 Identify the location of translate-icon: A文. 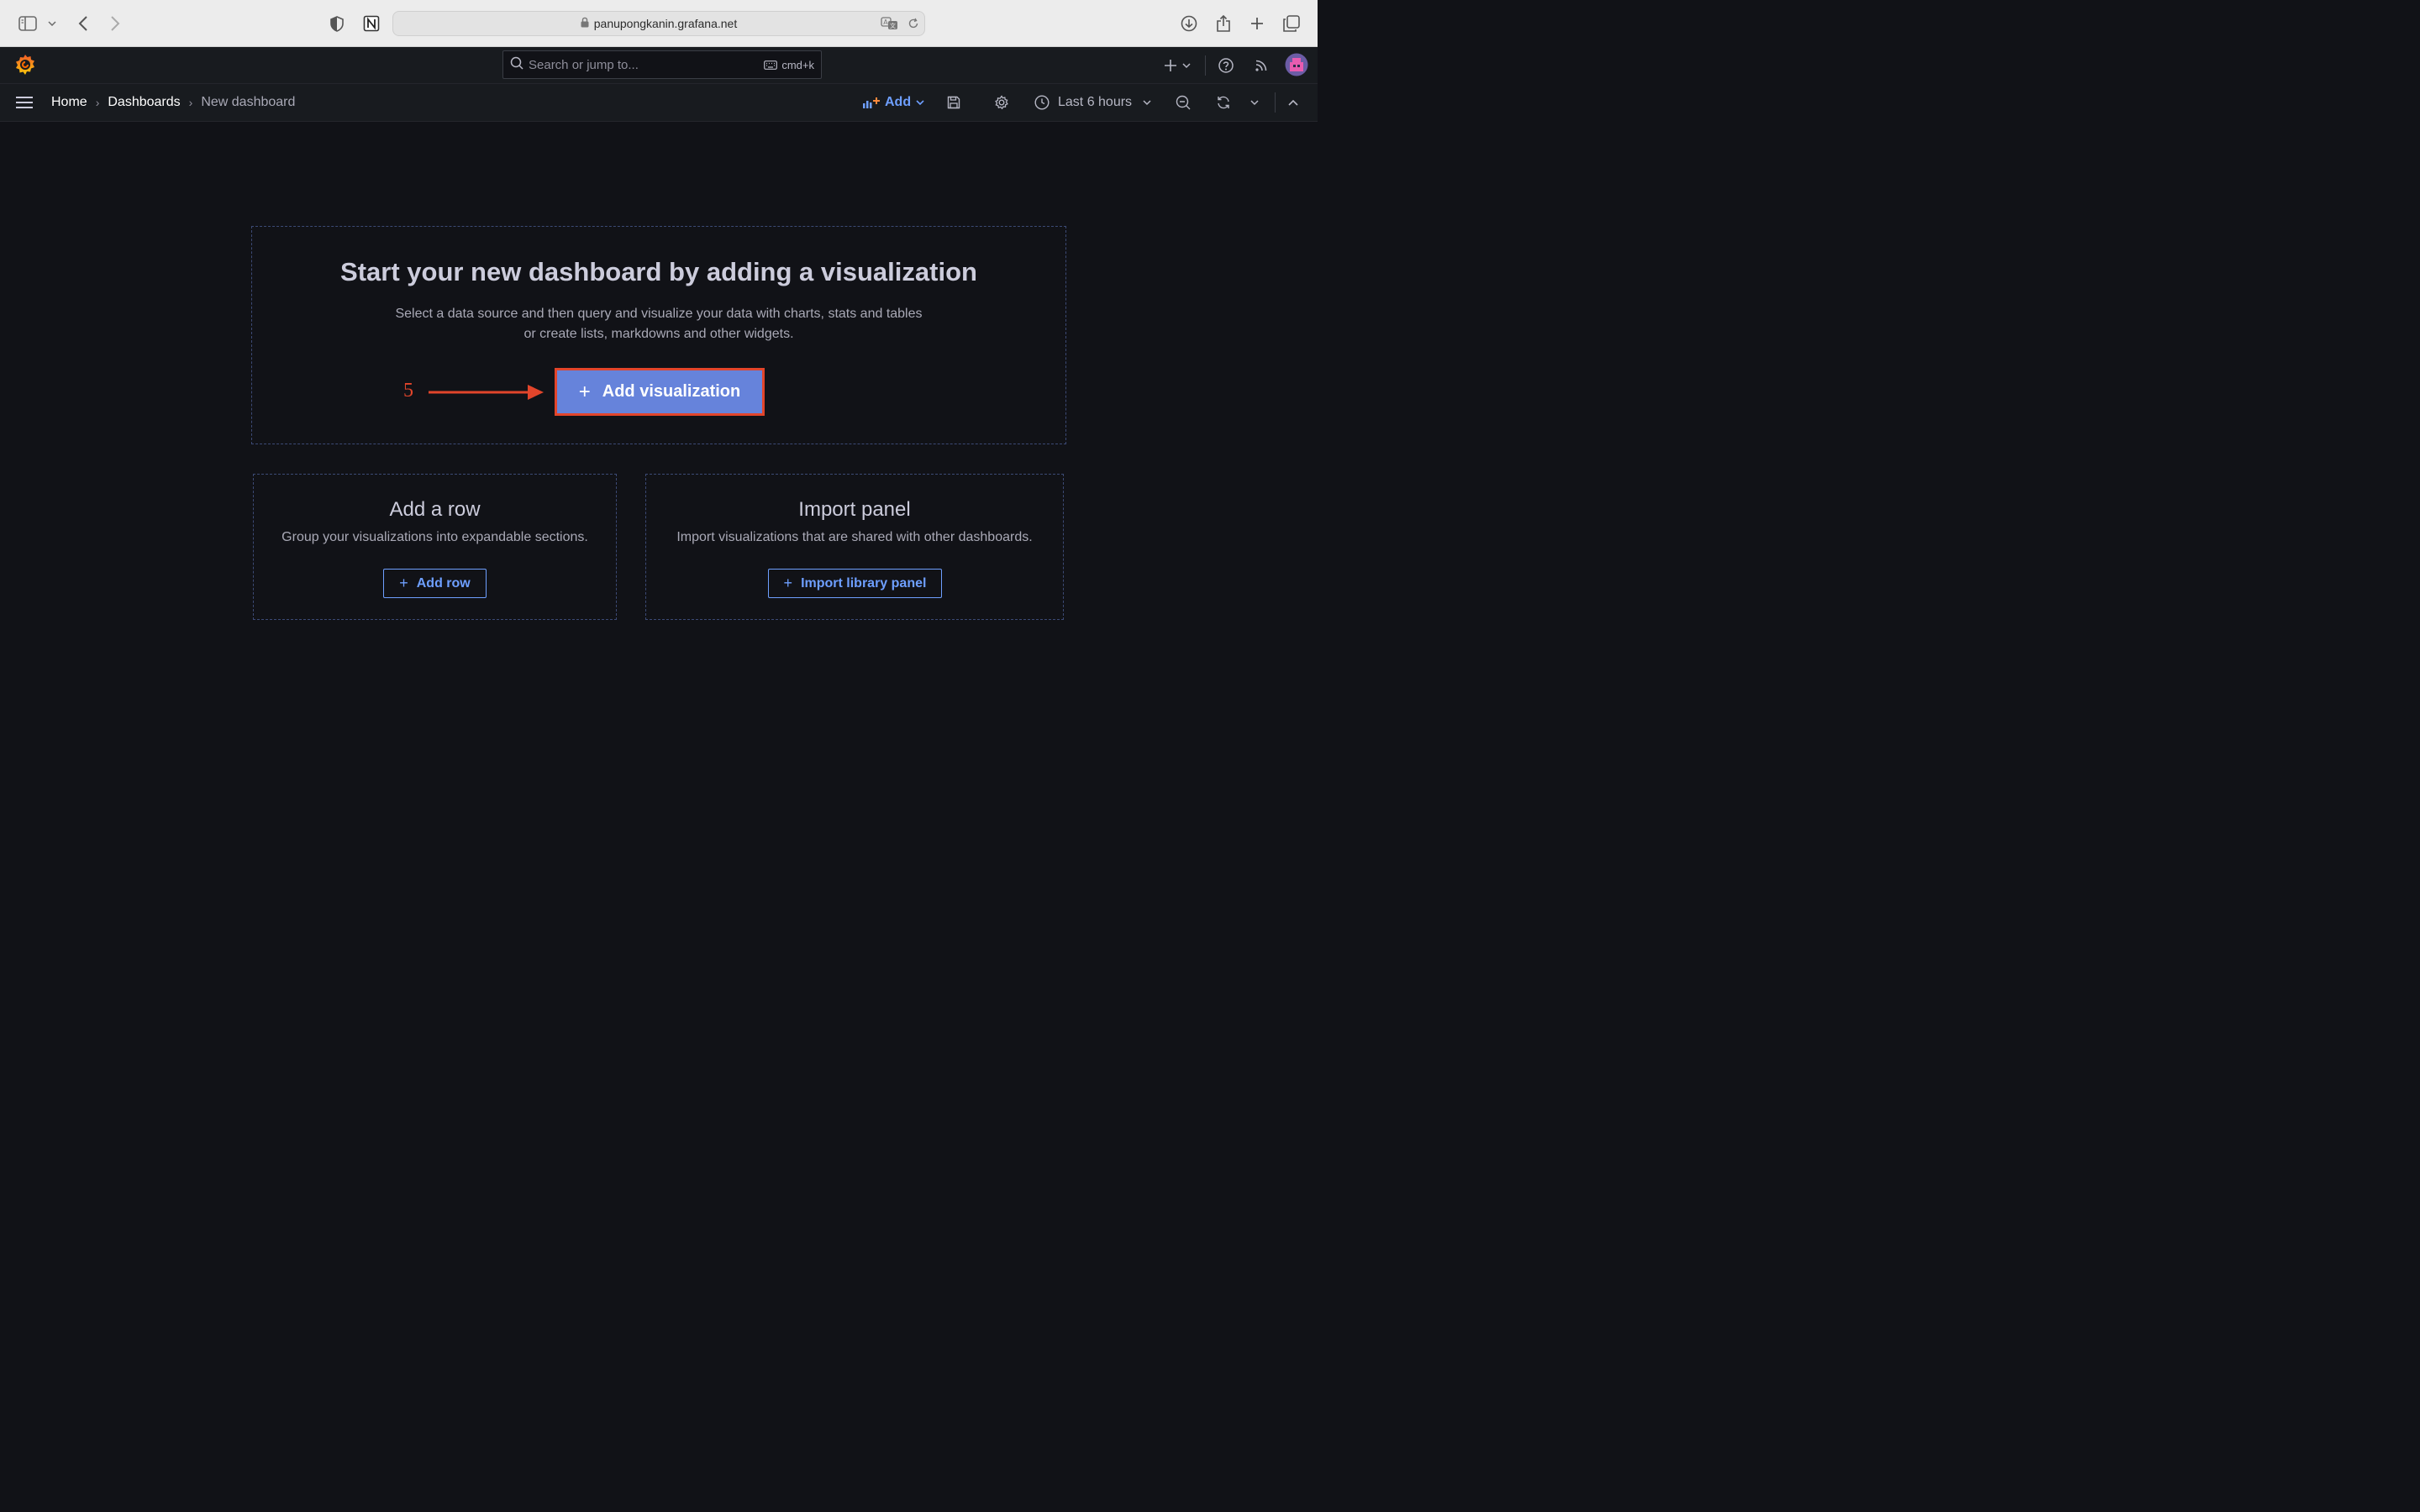
(890, 23).